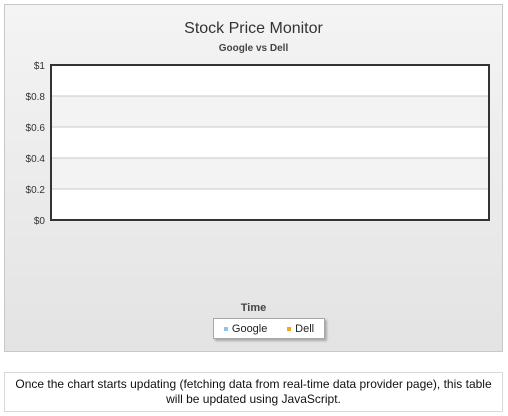  I want to click on legend-label-google: Google, so click(249, 328).